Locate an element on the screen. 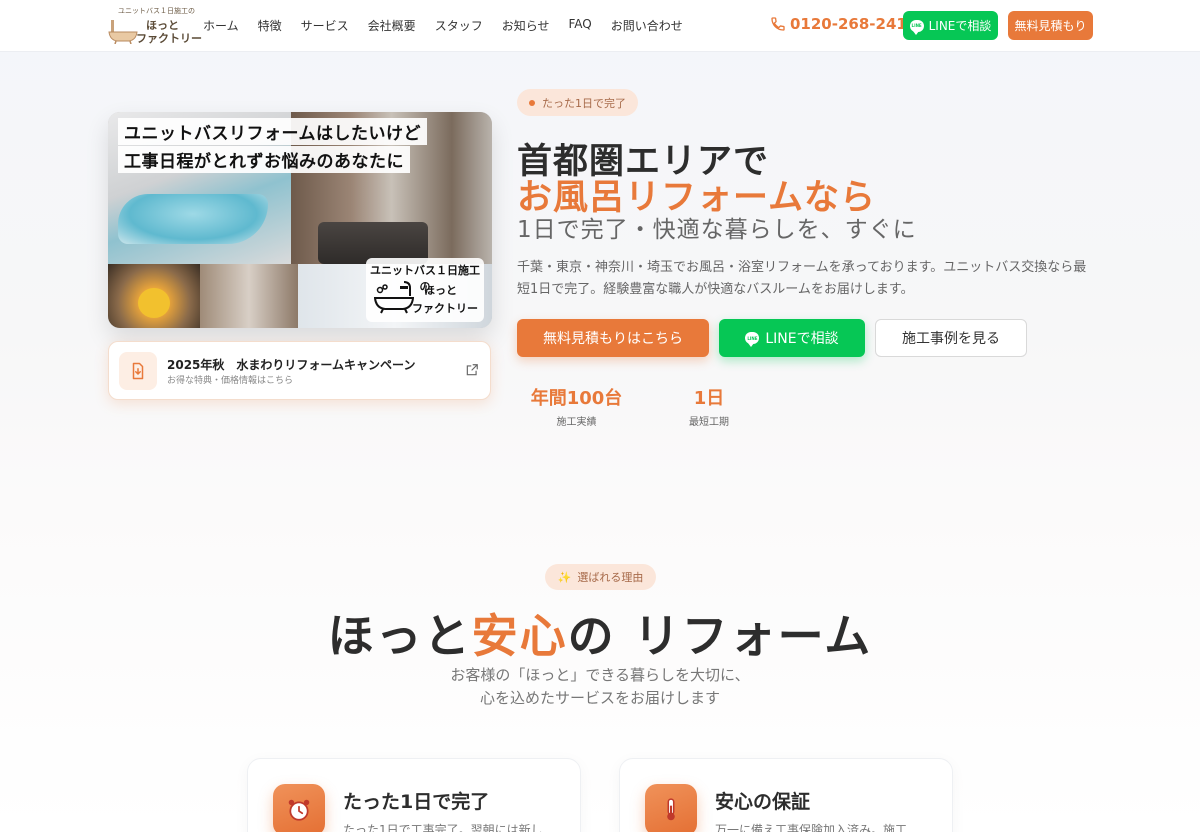 This screenshot has height=832, width=1200. stat-label: 最短工期 is located at coordinates (709, 422).